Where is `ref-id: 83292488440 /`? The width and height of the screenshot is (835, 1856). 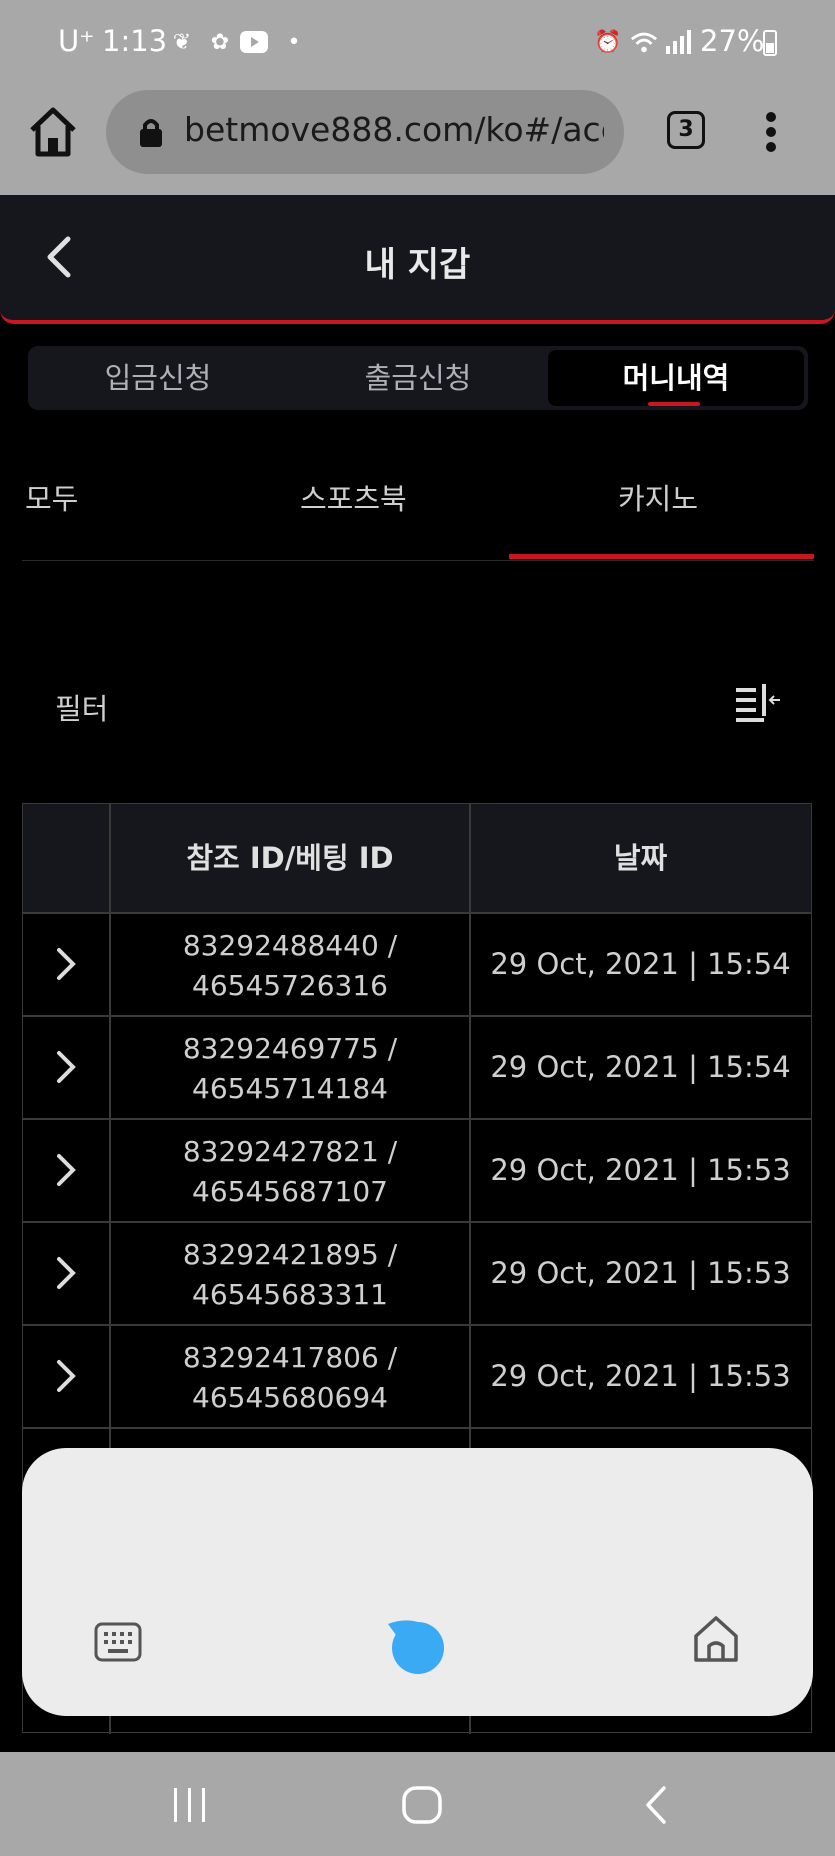 ref-id: 83292488440 / is located at coordinates (290, 945).